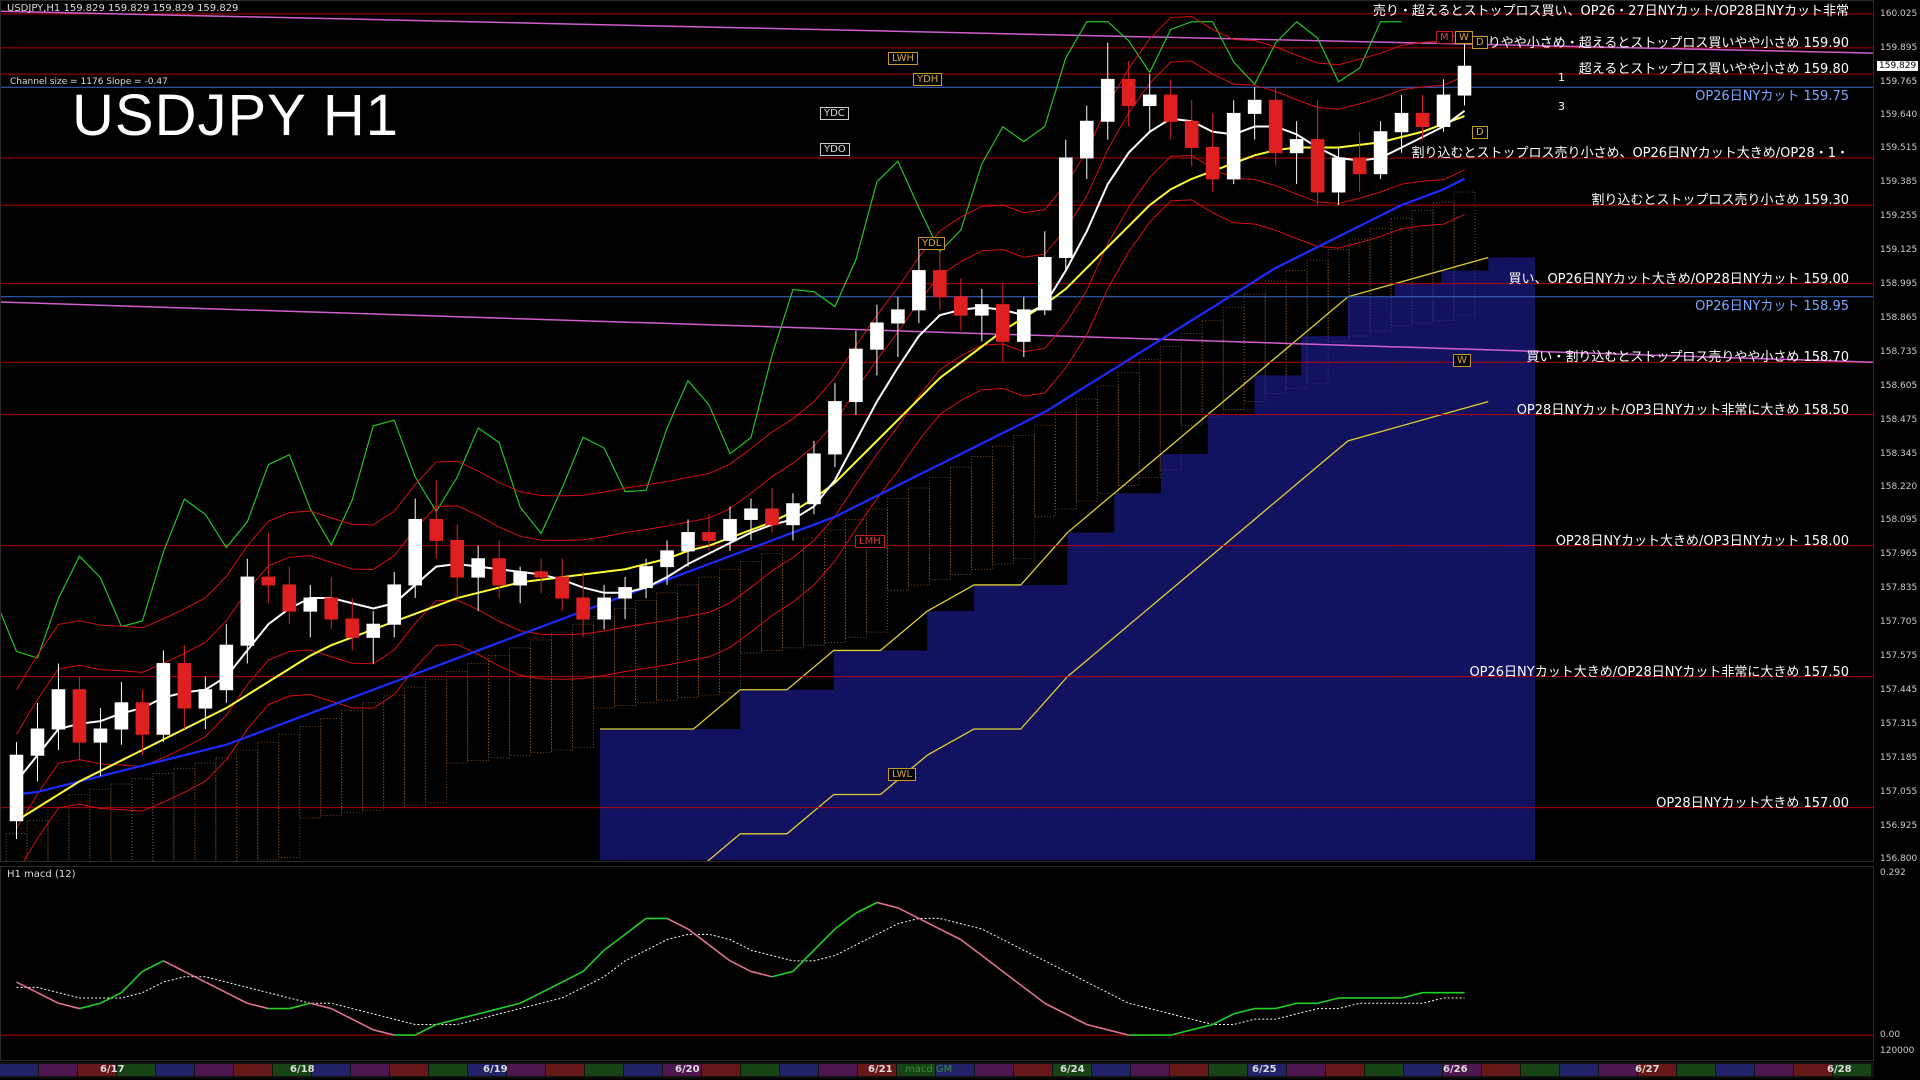 The width and height of the screenshot is (1920, 1080). I want to click on price-tick: 158.995, so click(1899, 283).